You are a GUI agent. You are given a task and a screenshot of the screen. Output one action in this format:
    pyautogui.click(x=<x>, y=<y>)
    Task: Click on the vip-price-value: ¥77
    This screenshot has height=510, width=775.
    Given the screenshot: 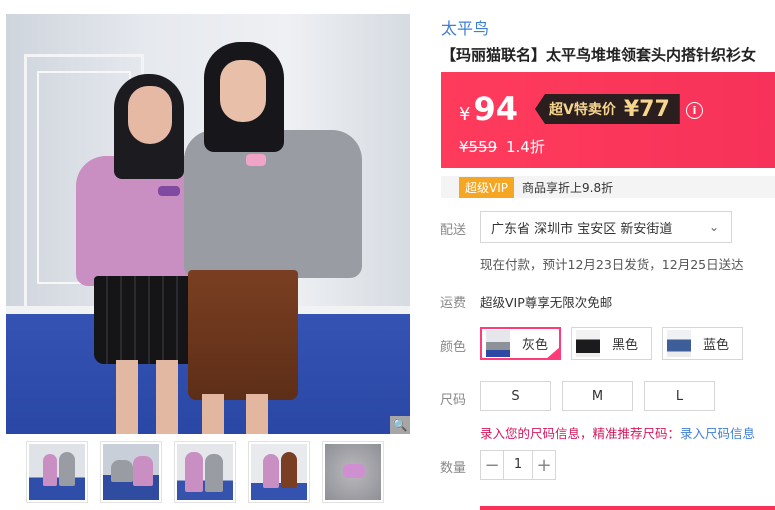 What is the action you would take?
    pyautogui.click(x=646, y=109)
    